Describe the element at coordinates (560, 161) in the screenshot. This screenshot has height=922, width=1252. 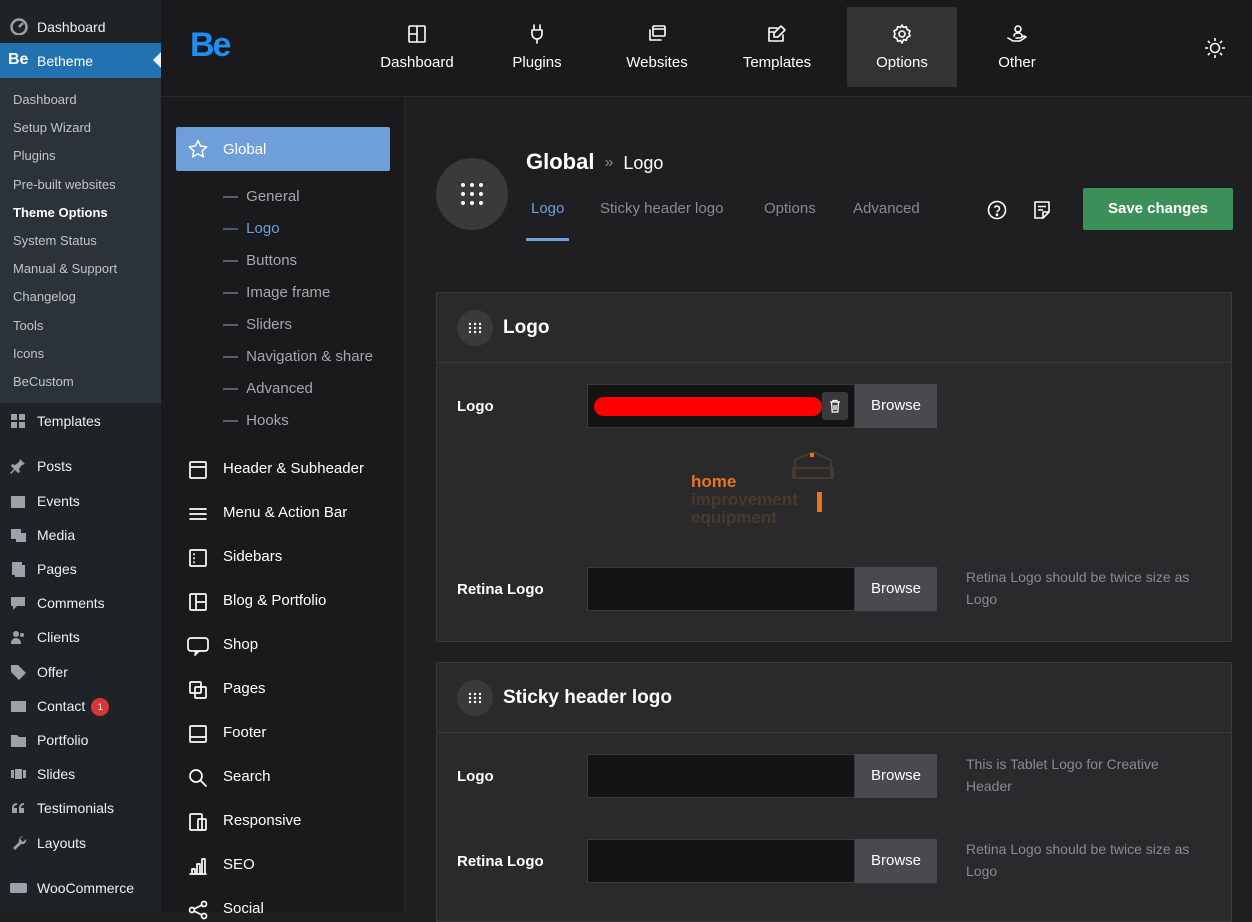
I see `breadcrumb-root: Global` at that location.